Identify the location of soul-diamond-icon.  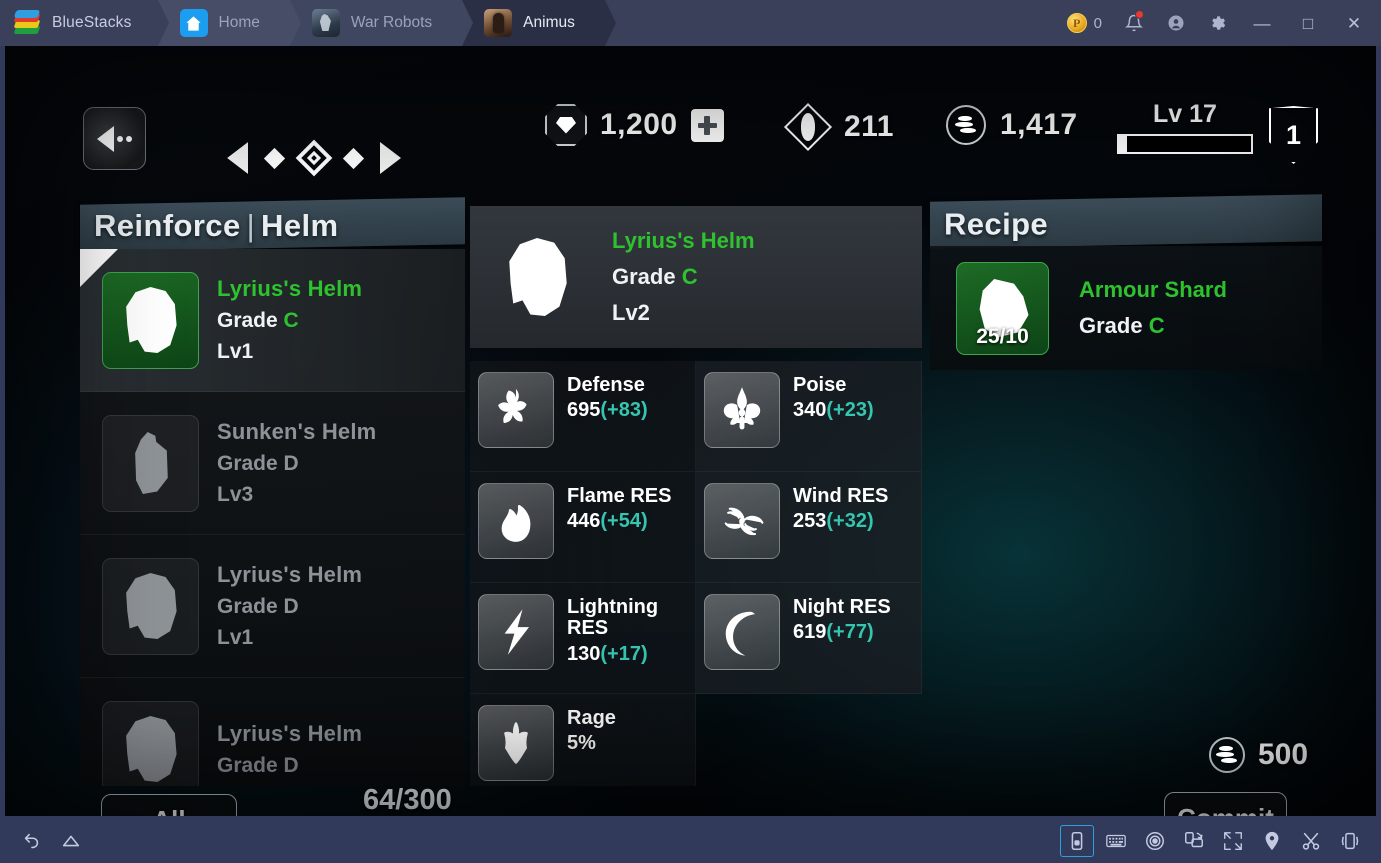
(808, 127).